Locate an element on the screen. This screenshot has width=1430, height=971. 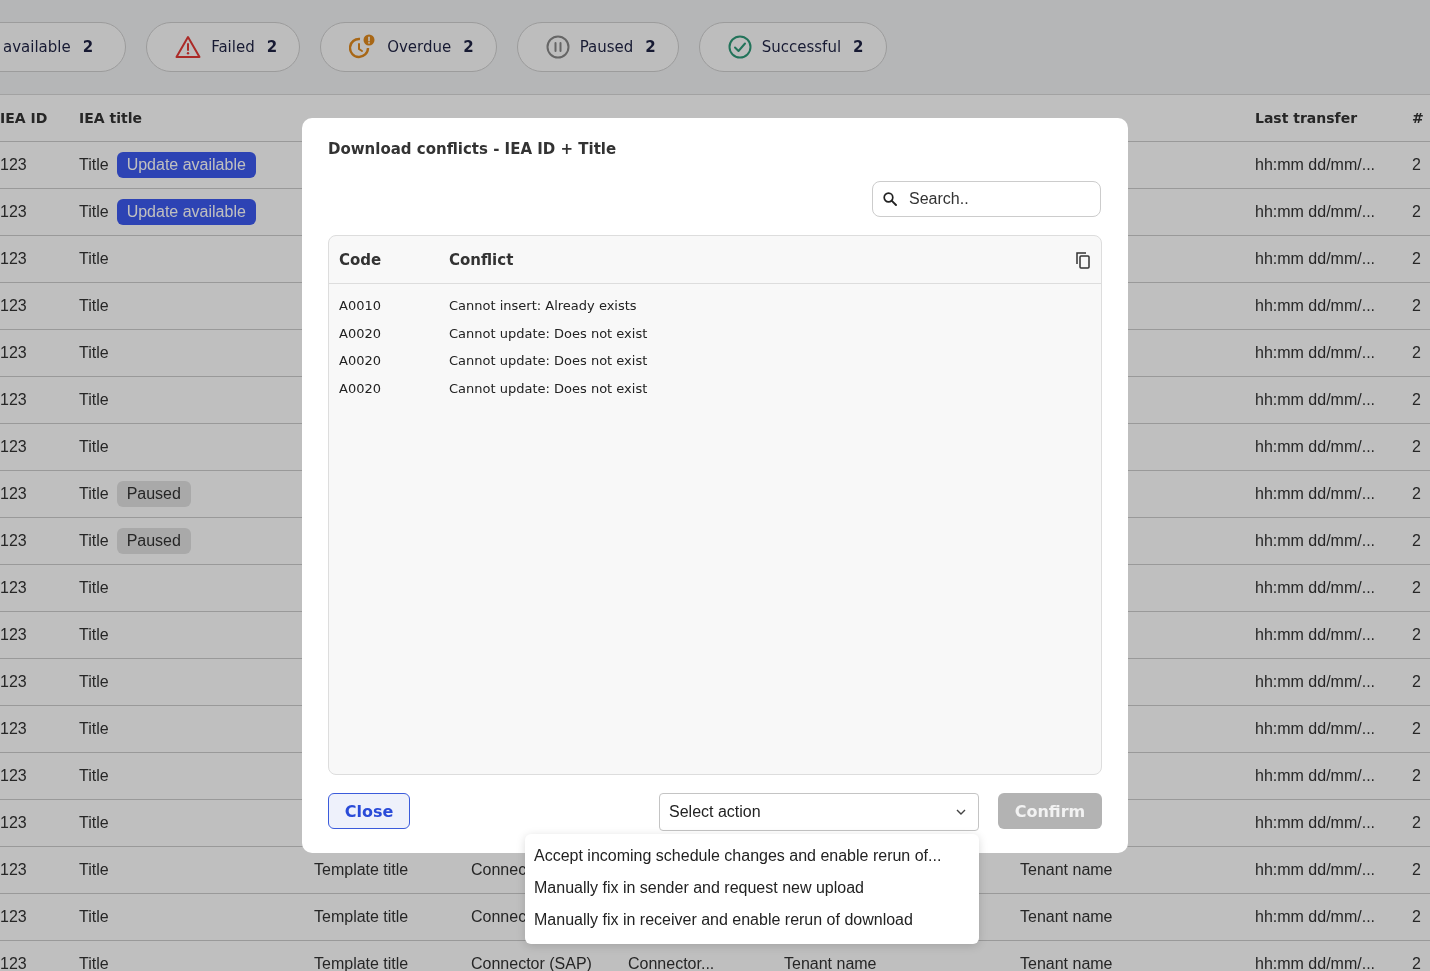
column-header: IEA ID is located at coordinates (24, 118).